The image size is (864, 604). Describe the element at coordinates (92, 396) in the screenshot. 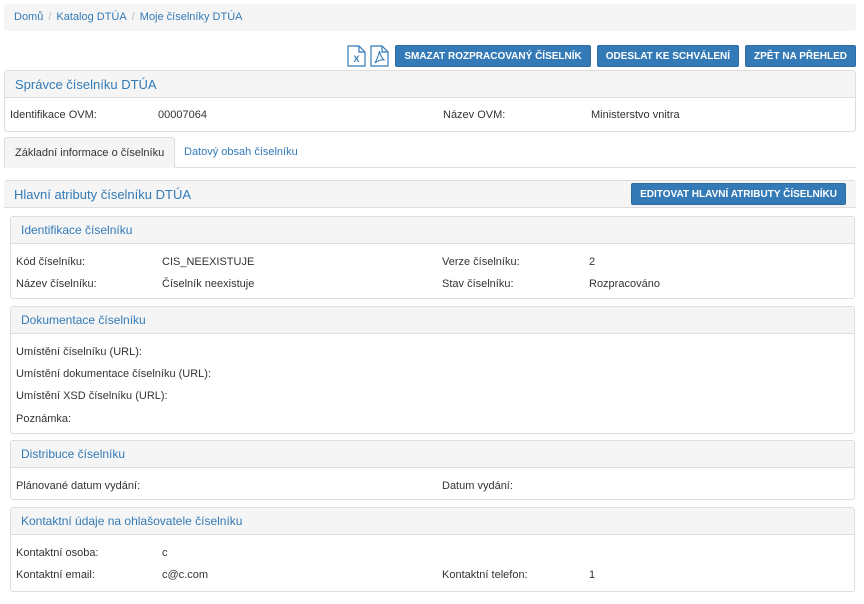

I see `xsd-url-label: Umístění XSD číselníku (URL):` at that location.